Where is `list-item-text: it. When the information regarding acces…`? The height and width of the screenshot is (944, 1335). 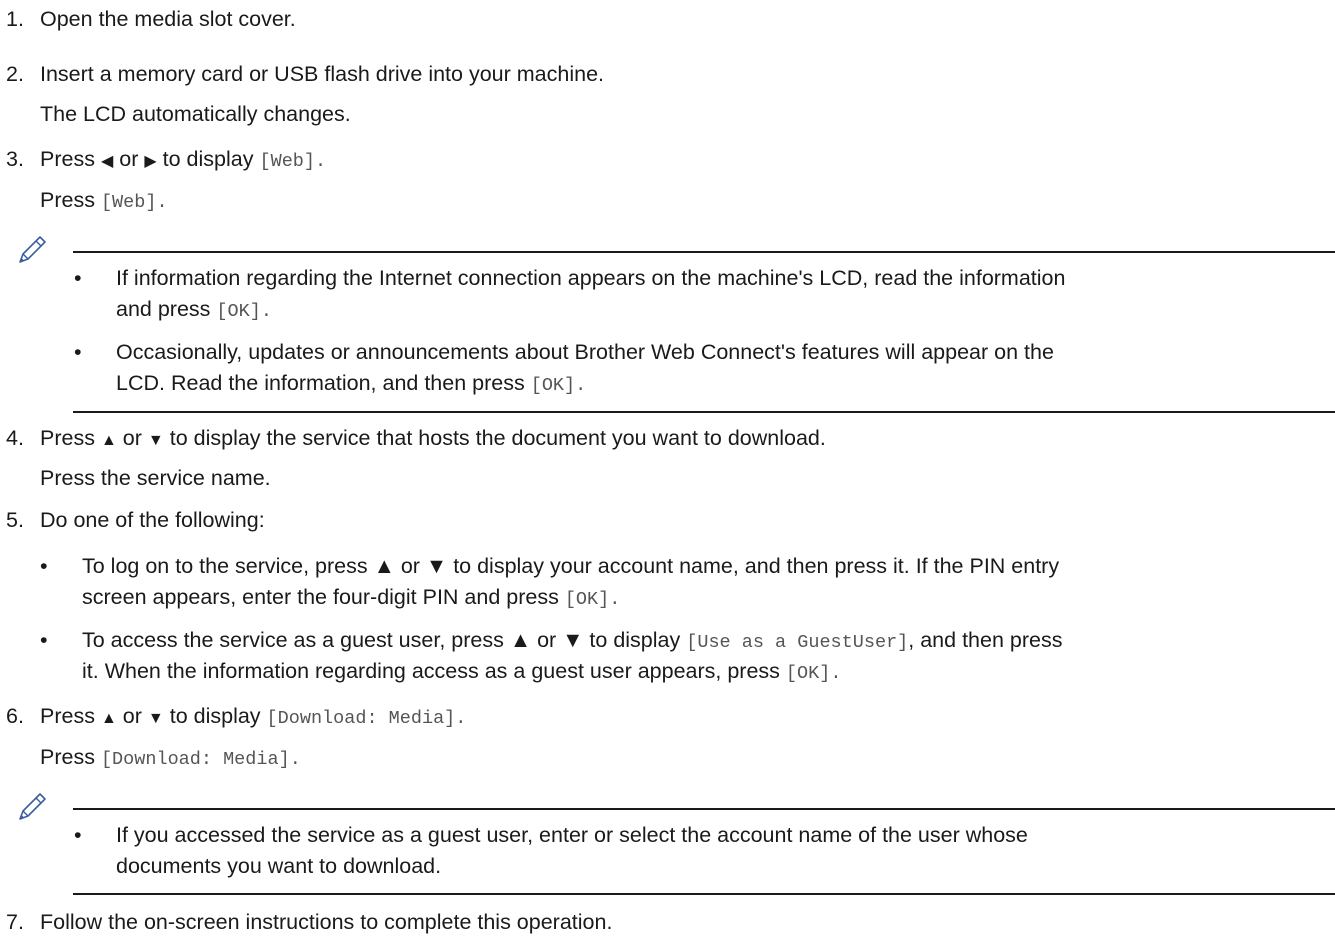 list-item-text: it. When the information regarding acces… is located at coordinates (461, 672).